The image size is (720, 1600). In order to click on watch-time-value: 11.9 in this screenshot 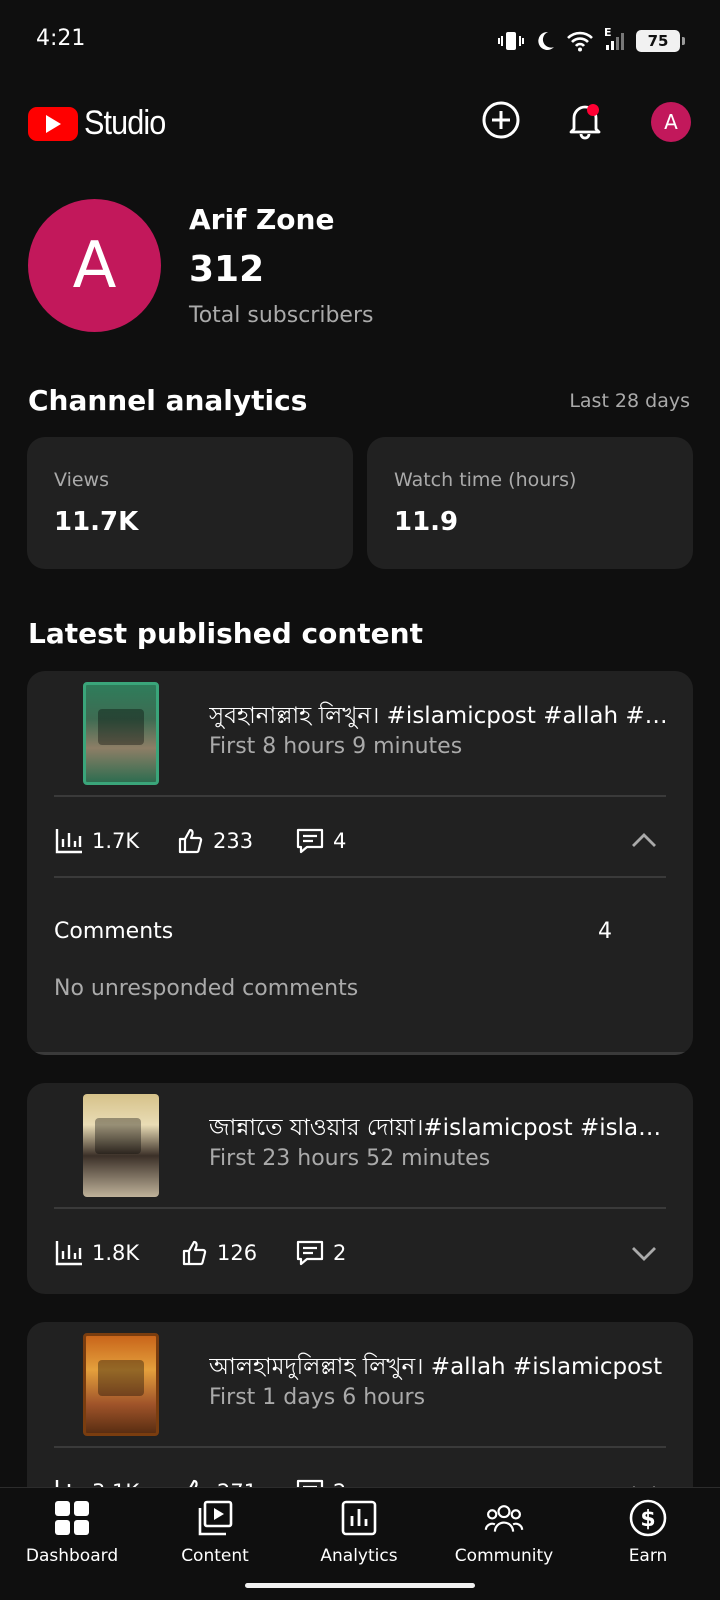, I will do `click(426, 522)`.